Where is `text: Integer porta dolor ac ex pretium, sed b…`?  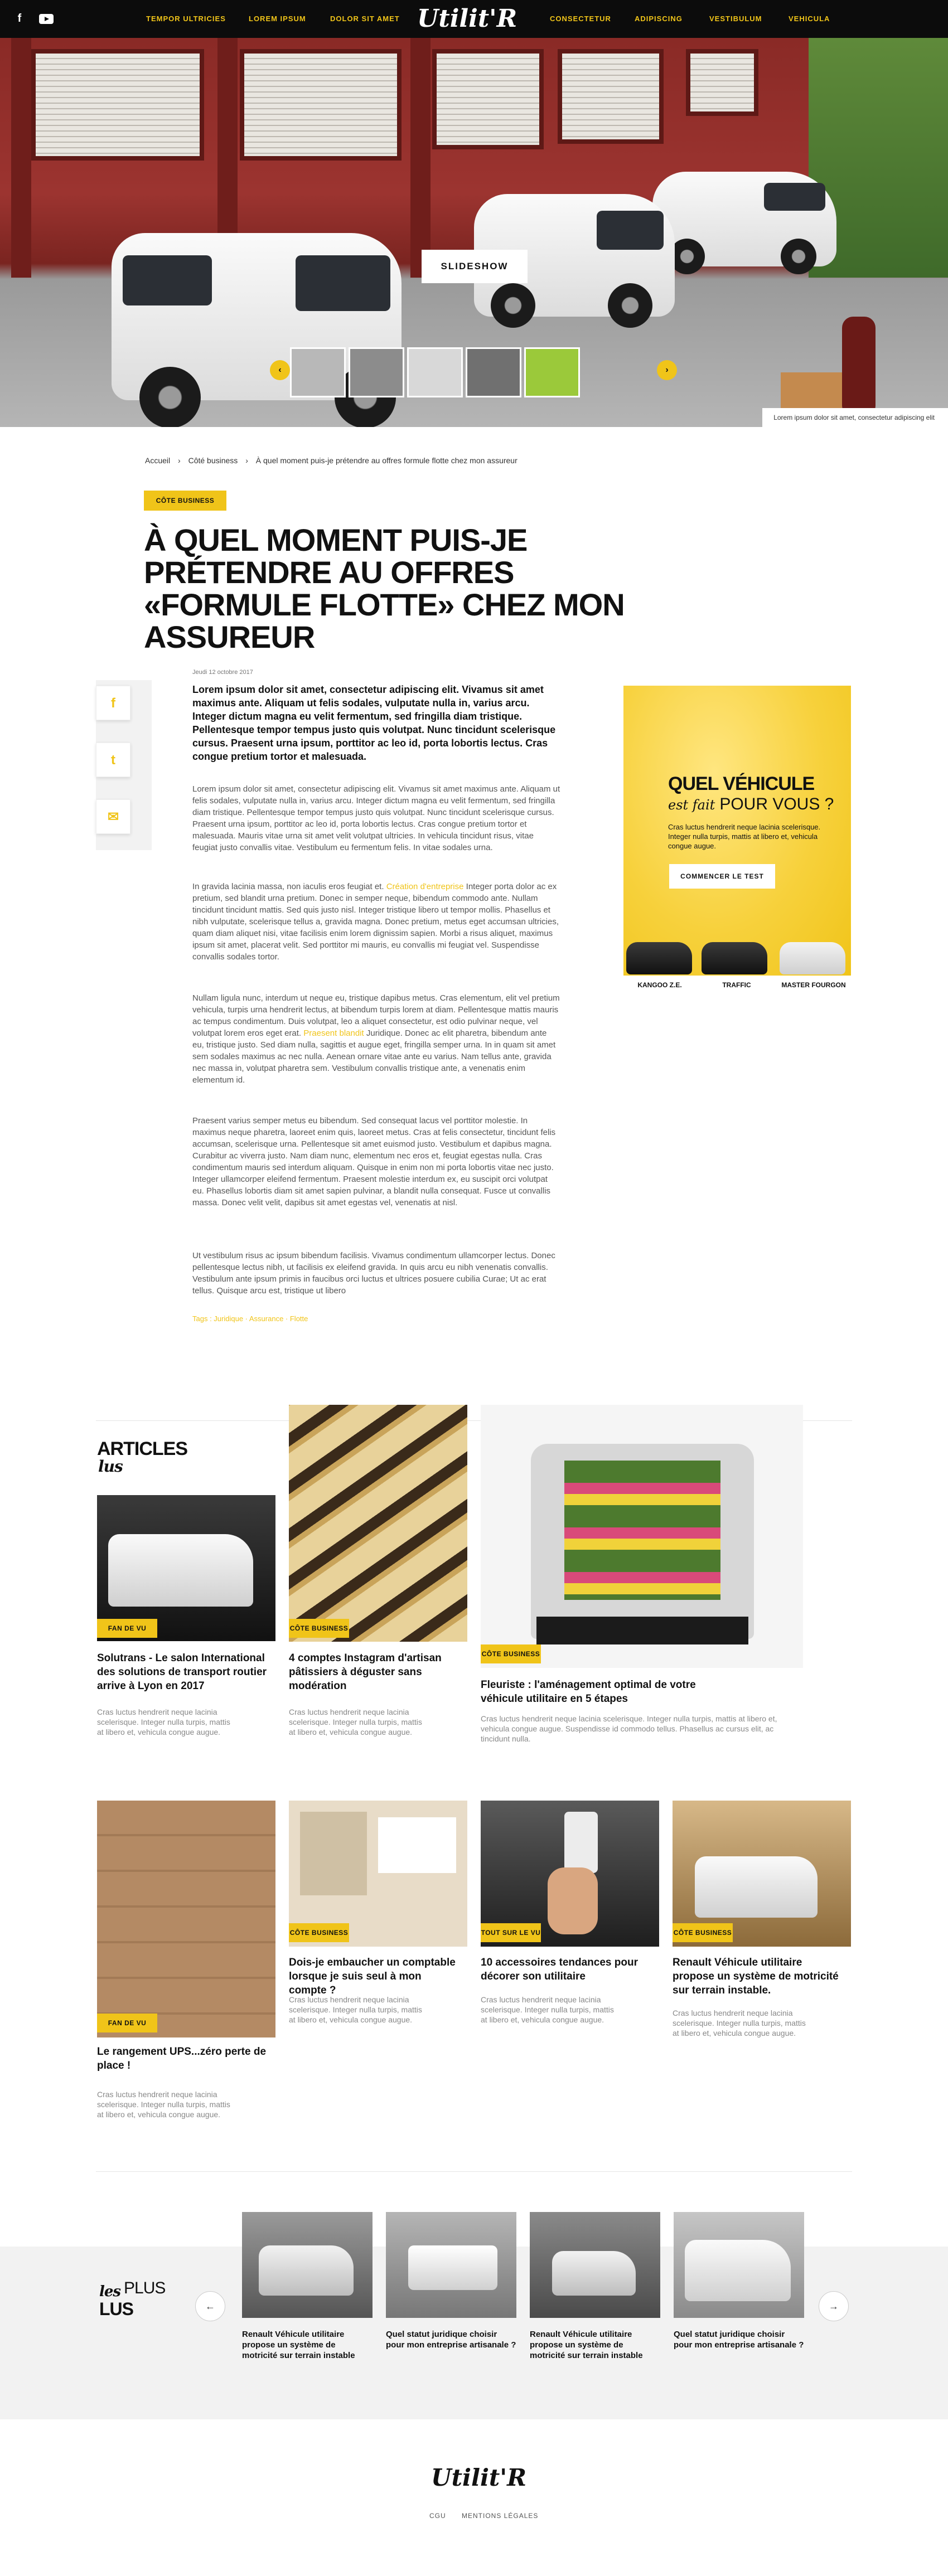 text: Integer porta dolor ac ex pretium, sed b… is located at coordinates (375, 922).